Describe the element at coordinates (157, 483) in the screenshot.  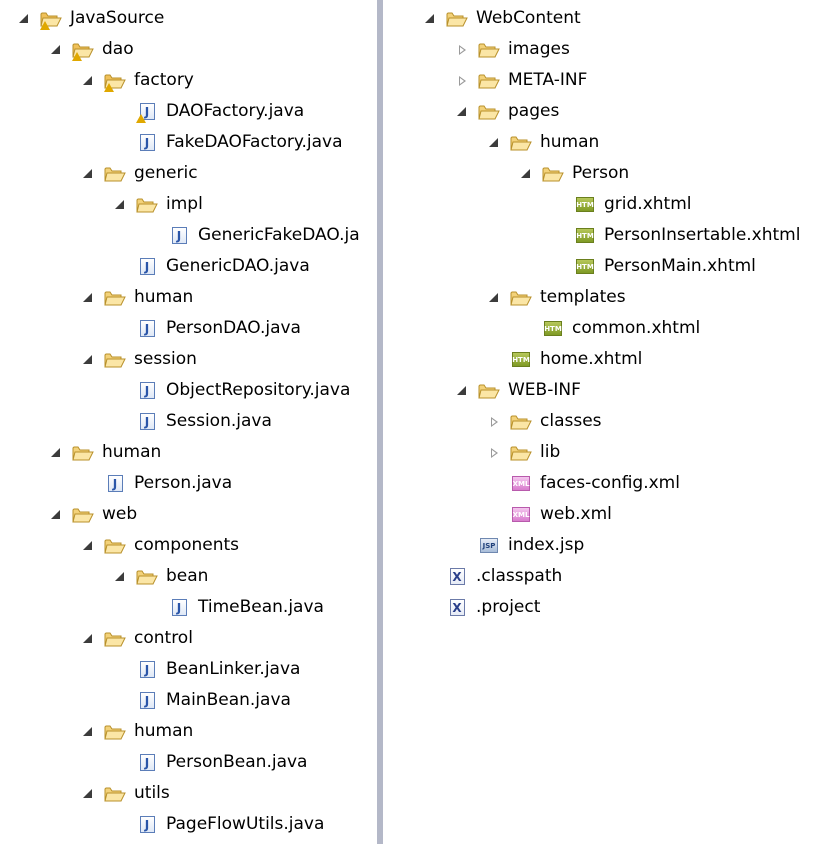
I see `tree-item: J Person.java` at that location.